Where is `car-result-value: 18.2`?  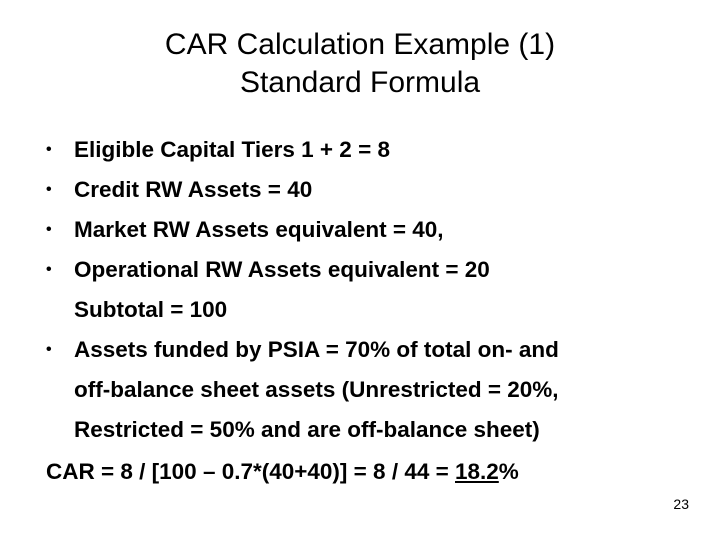 car-result-value: 18.2 is located at coordinates (477, 471).